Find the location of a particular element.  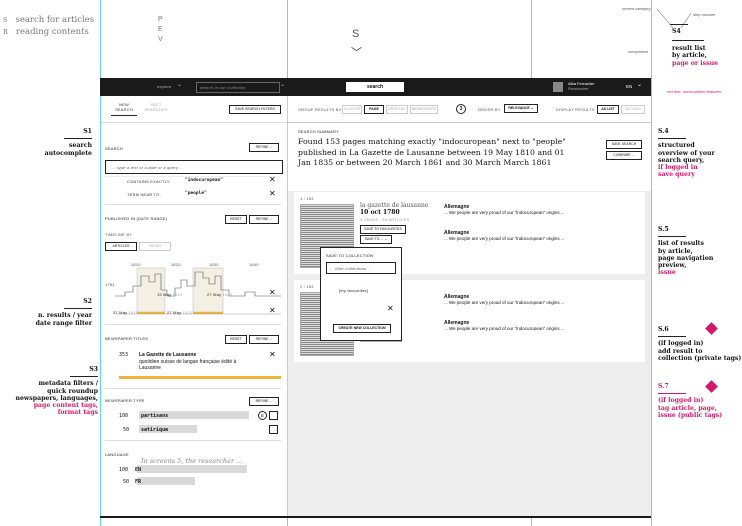

order-label: ORDER BY is located at coordinates (489, 109).